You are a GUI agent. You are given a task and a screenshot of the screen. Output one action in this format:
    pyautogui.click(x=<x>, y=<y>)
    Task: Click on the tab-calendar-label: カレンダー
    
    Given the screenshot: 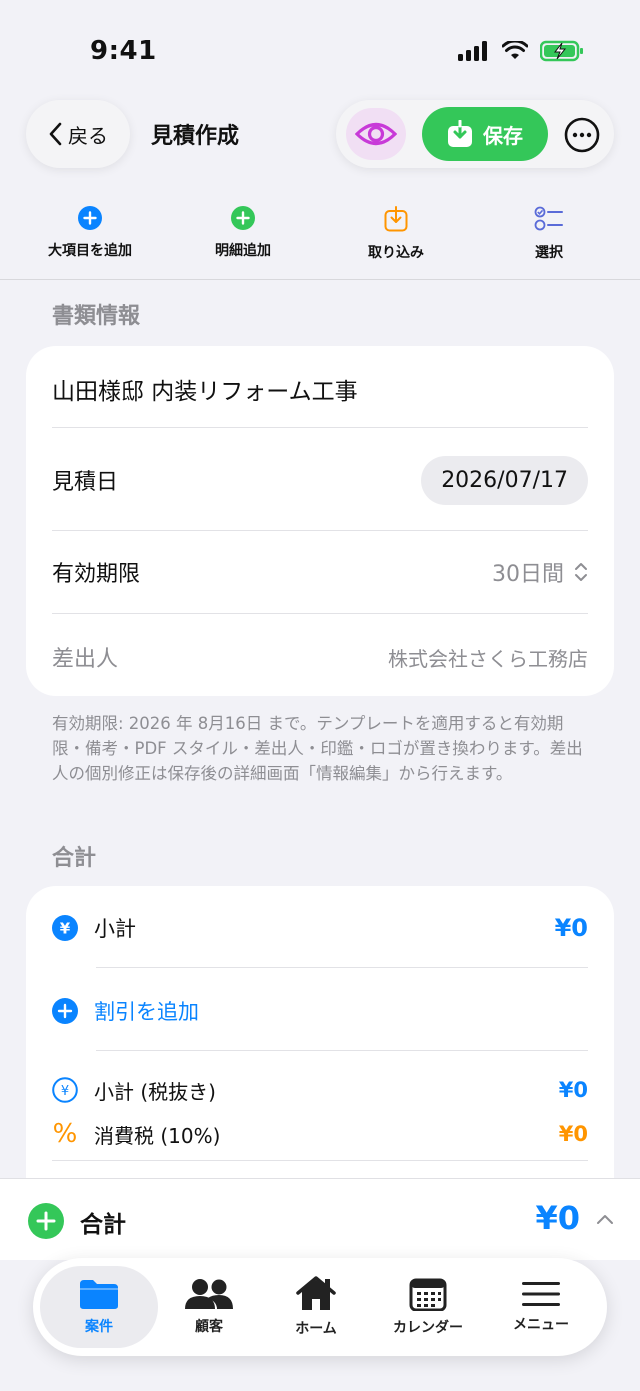 What is the action you would take?
    pyautogui.click(x=428, y=1328)
    